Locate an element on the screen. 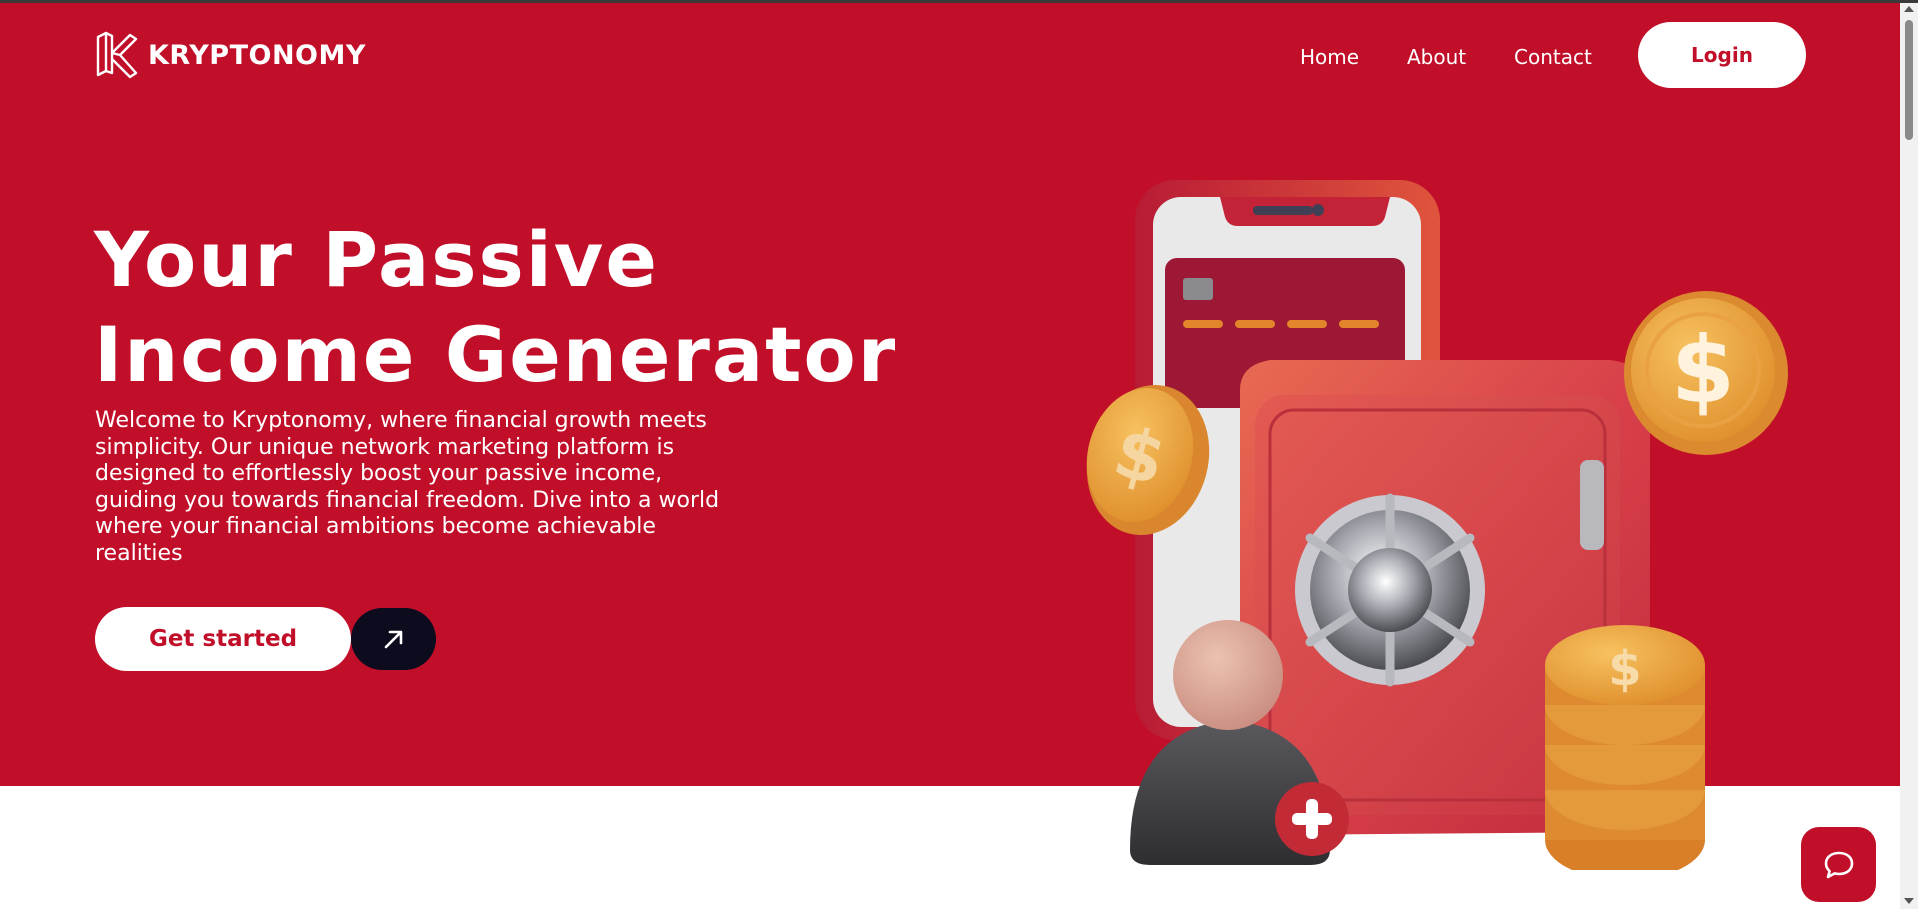  coin-right-graphic: $ is located at coordinates (1706, 373).